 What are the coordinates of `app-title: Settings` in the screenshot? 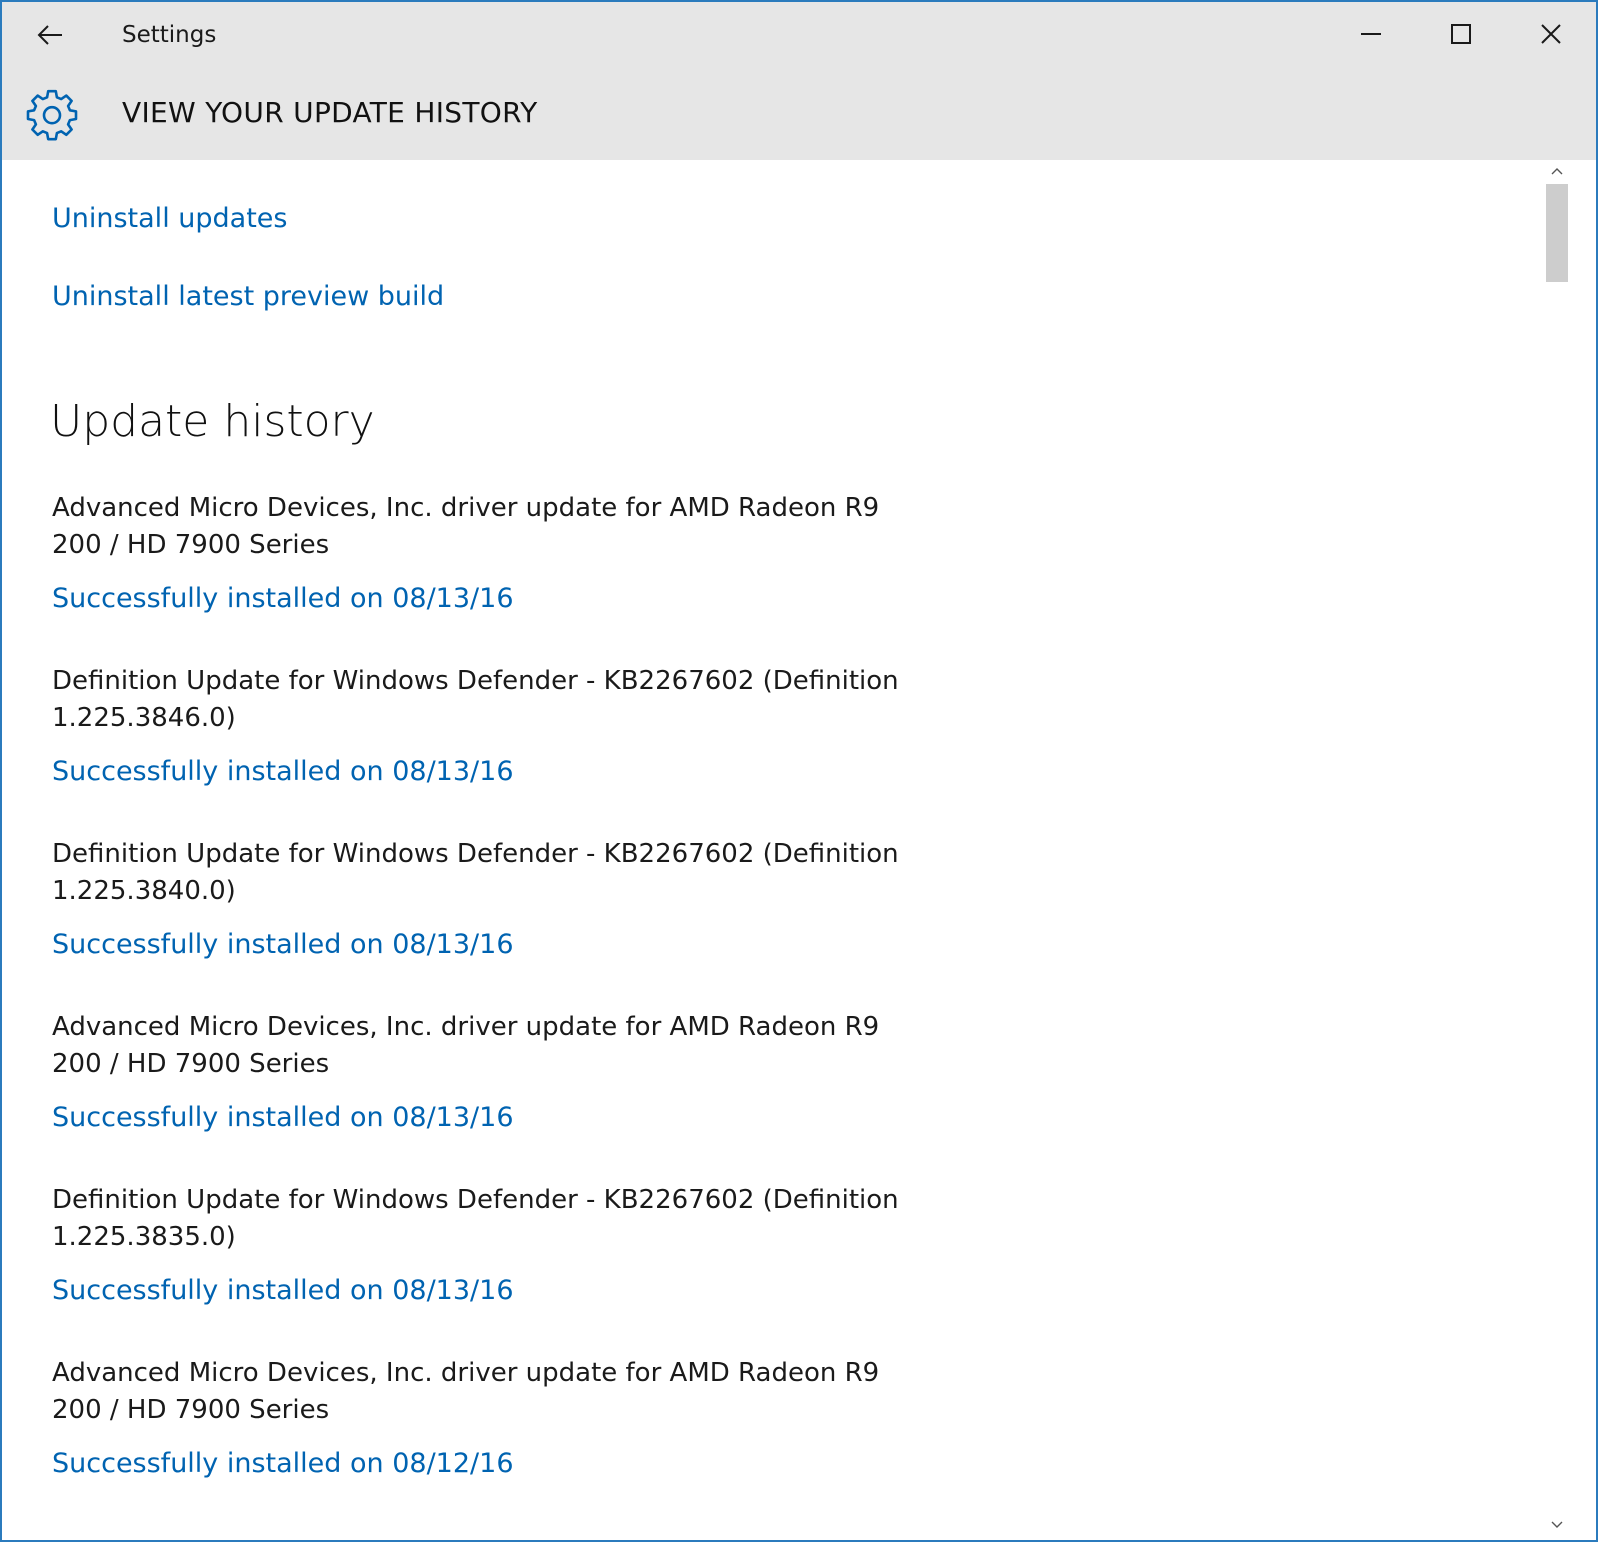 It's located at (169, 35).